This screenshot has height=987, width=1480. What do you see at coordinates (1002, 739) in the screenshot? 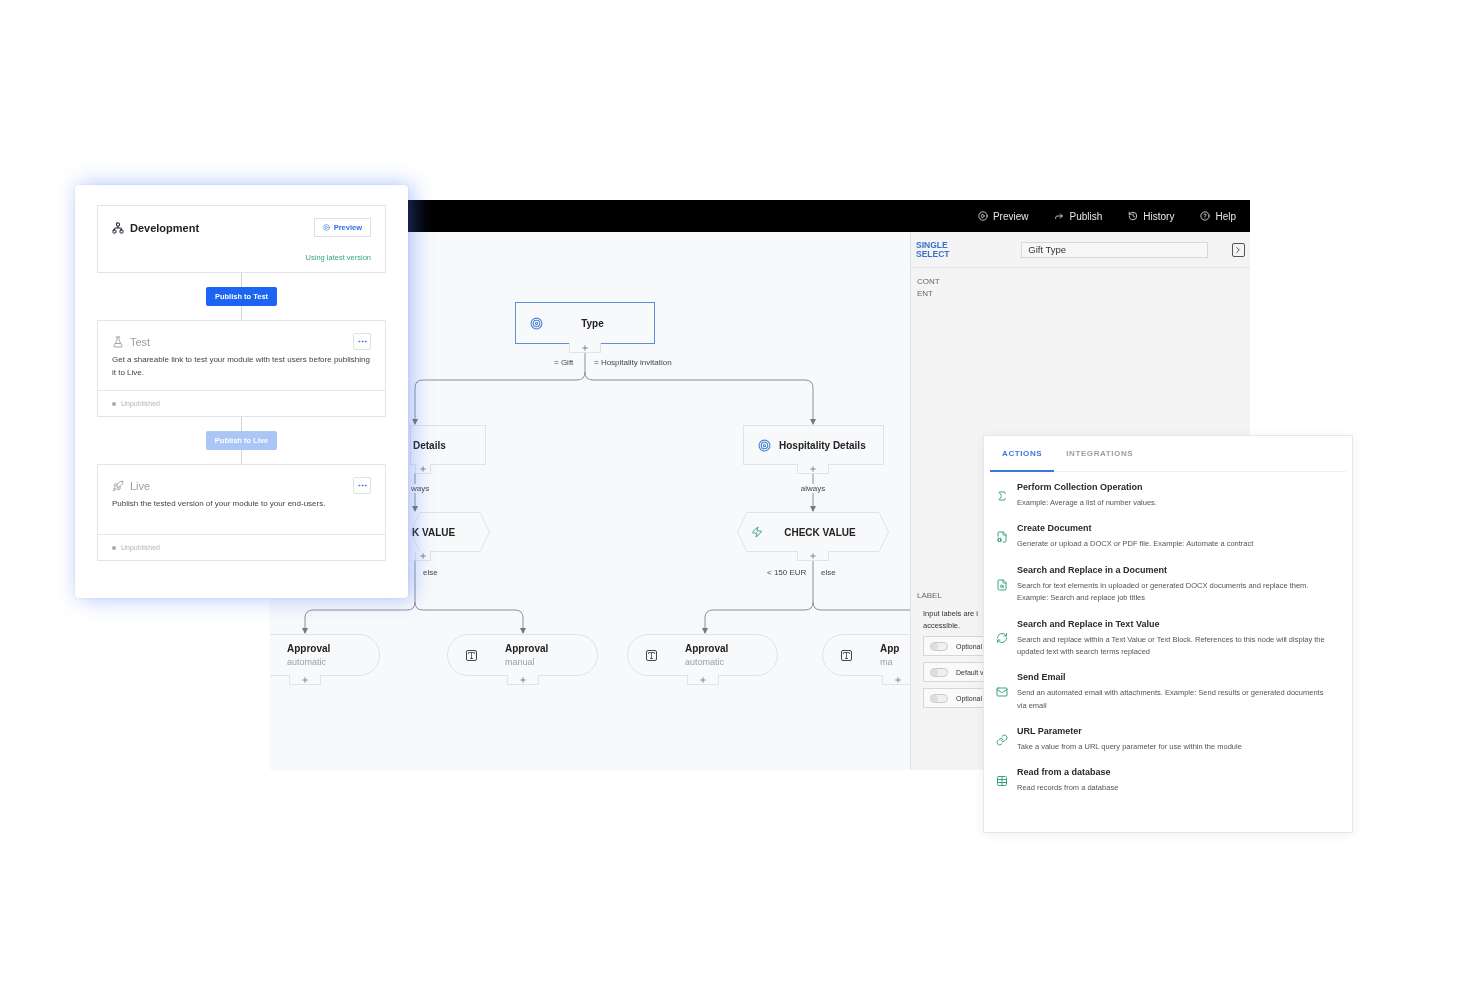
I see `link-icon` at bounding box center [1002, 739].